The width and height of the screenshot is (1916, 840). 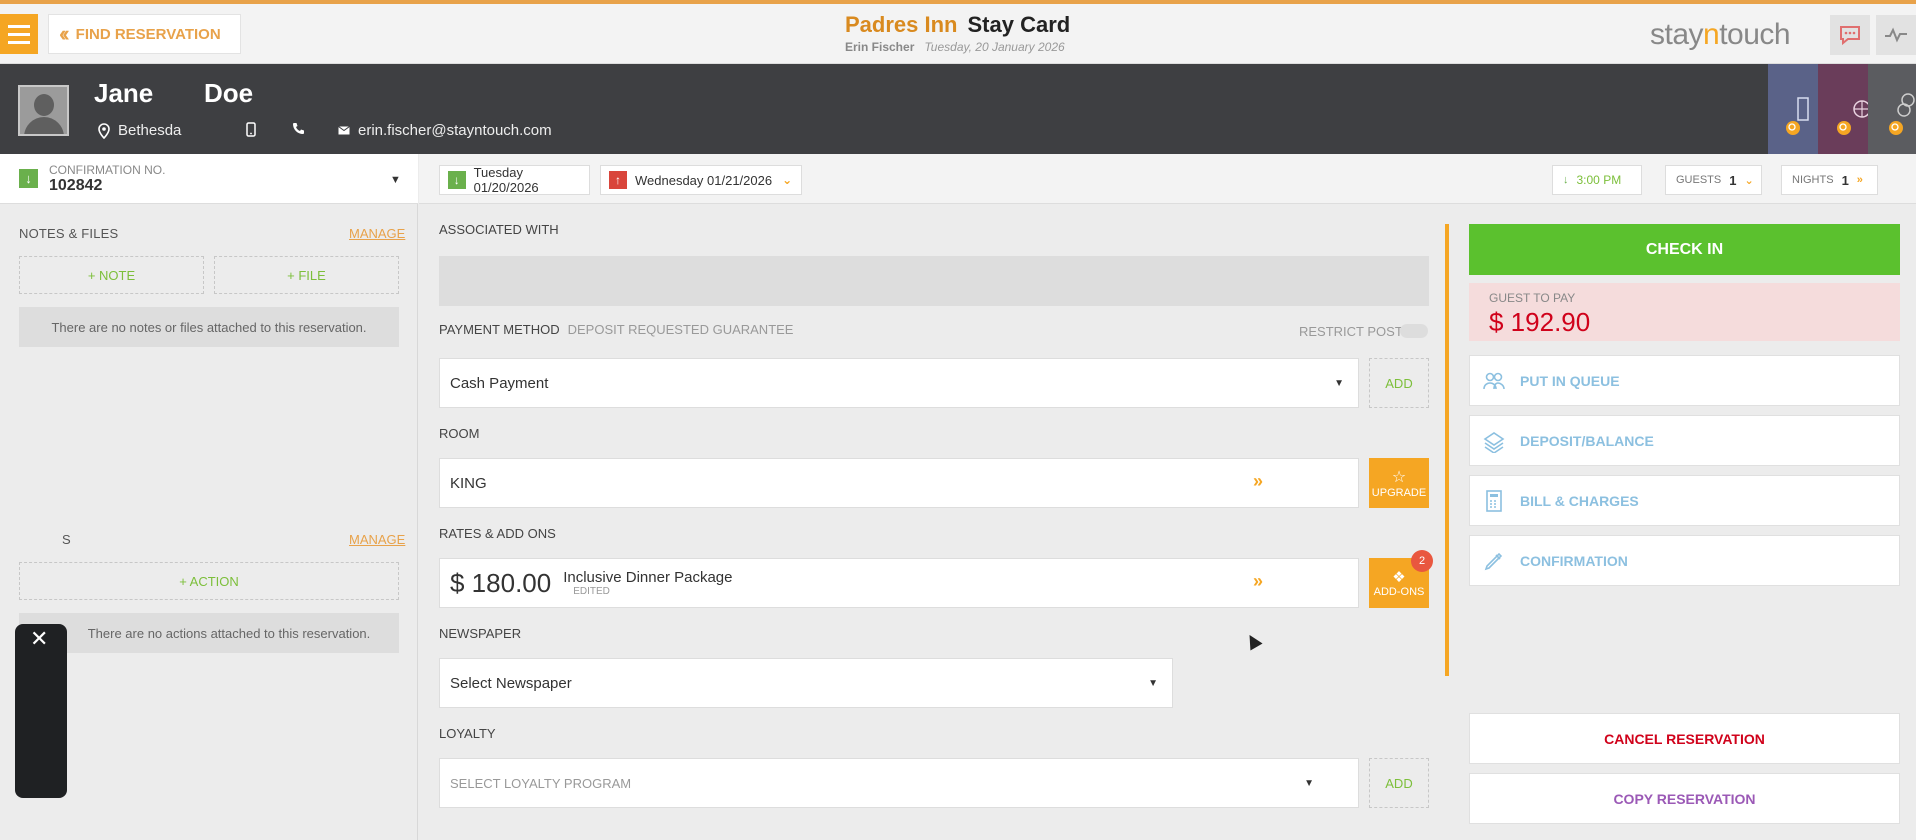 I want to click on add-loyalty-button: ADD, so click(x=1399, y=783).